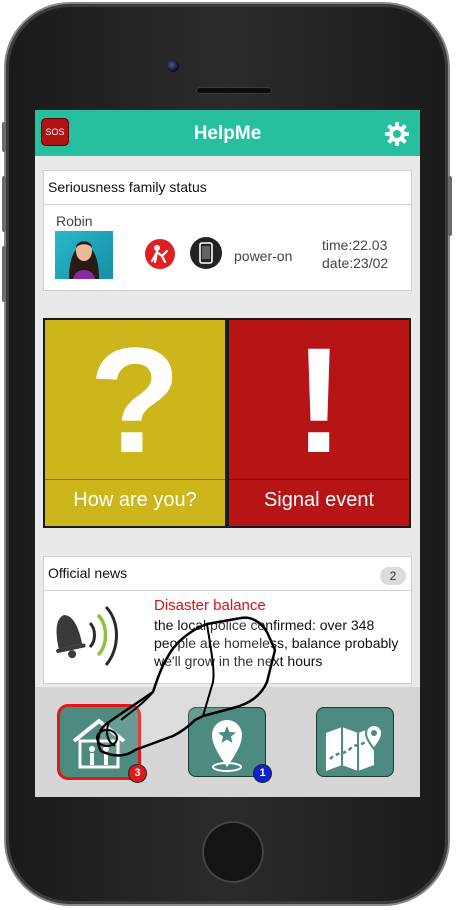  I want to click on top-bar: SOS HelpMe, so click(227, 133).